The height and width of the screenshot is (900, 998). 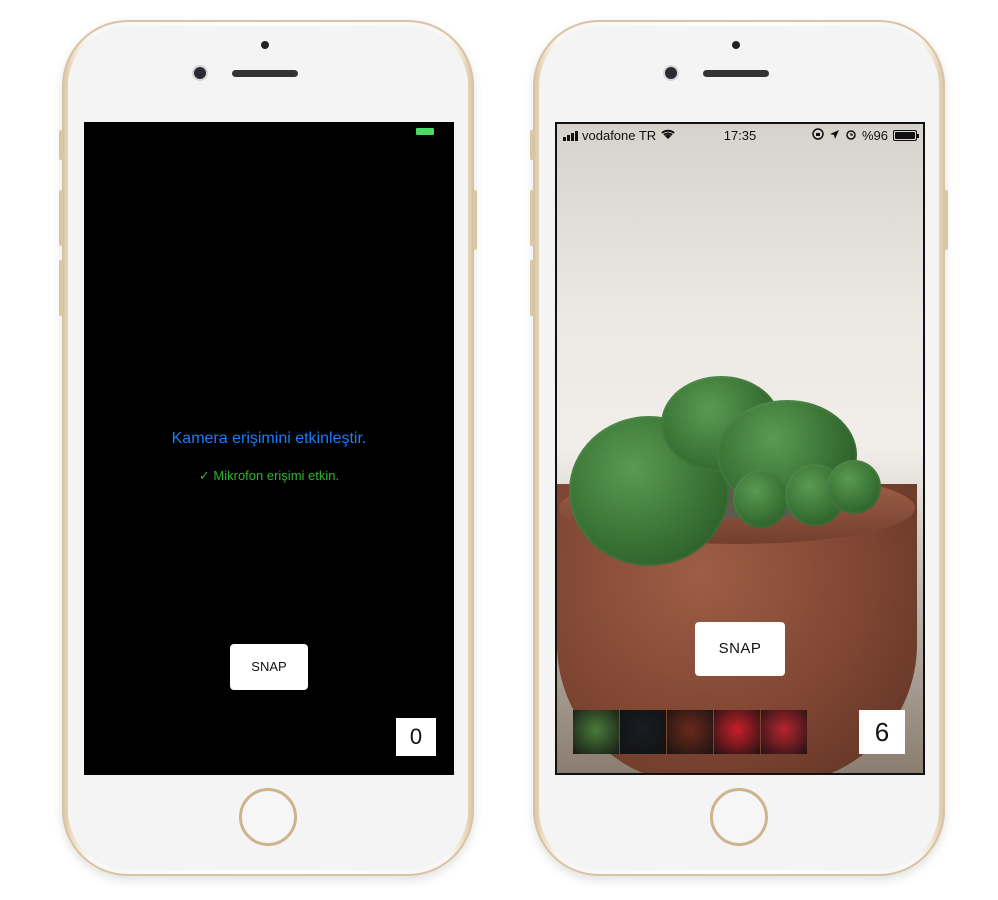 I want to click on alarm-icon, so click(x=851, y=135).